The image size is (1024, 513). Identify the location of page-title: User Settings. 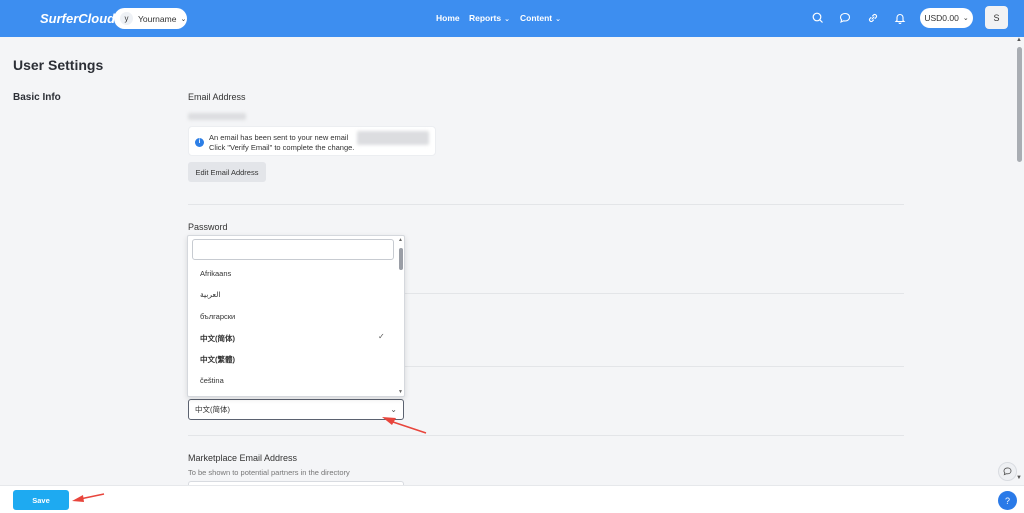
(58, 65).